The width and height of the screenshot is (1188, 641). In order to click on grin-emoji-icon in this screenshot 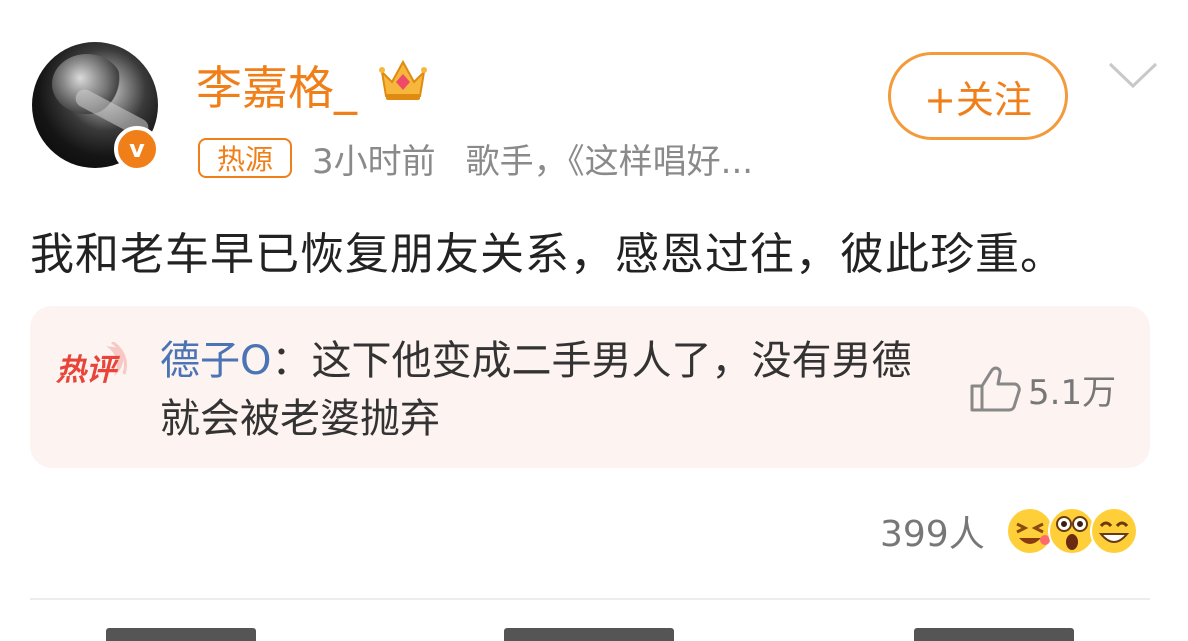, I will do `click(1113, 531)`.